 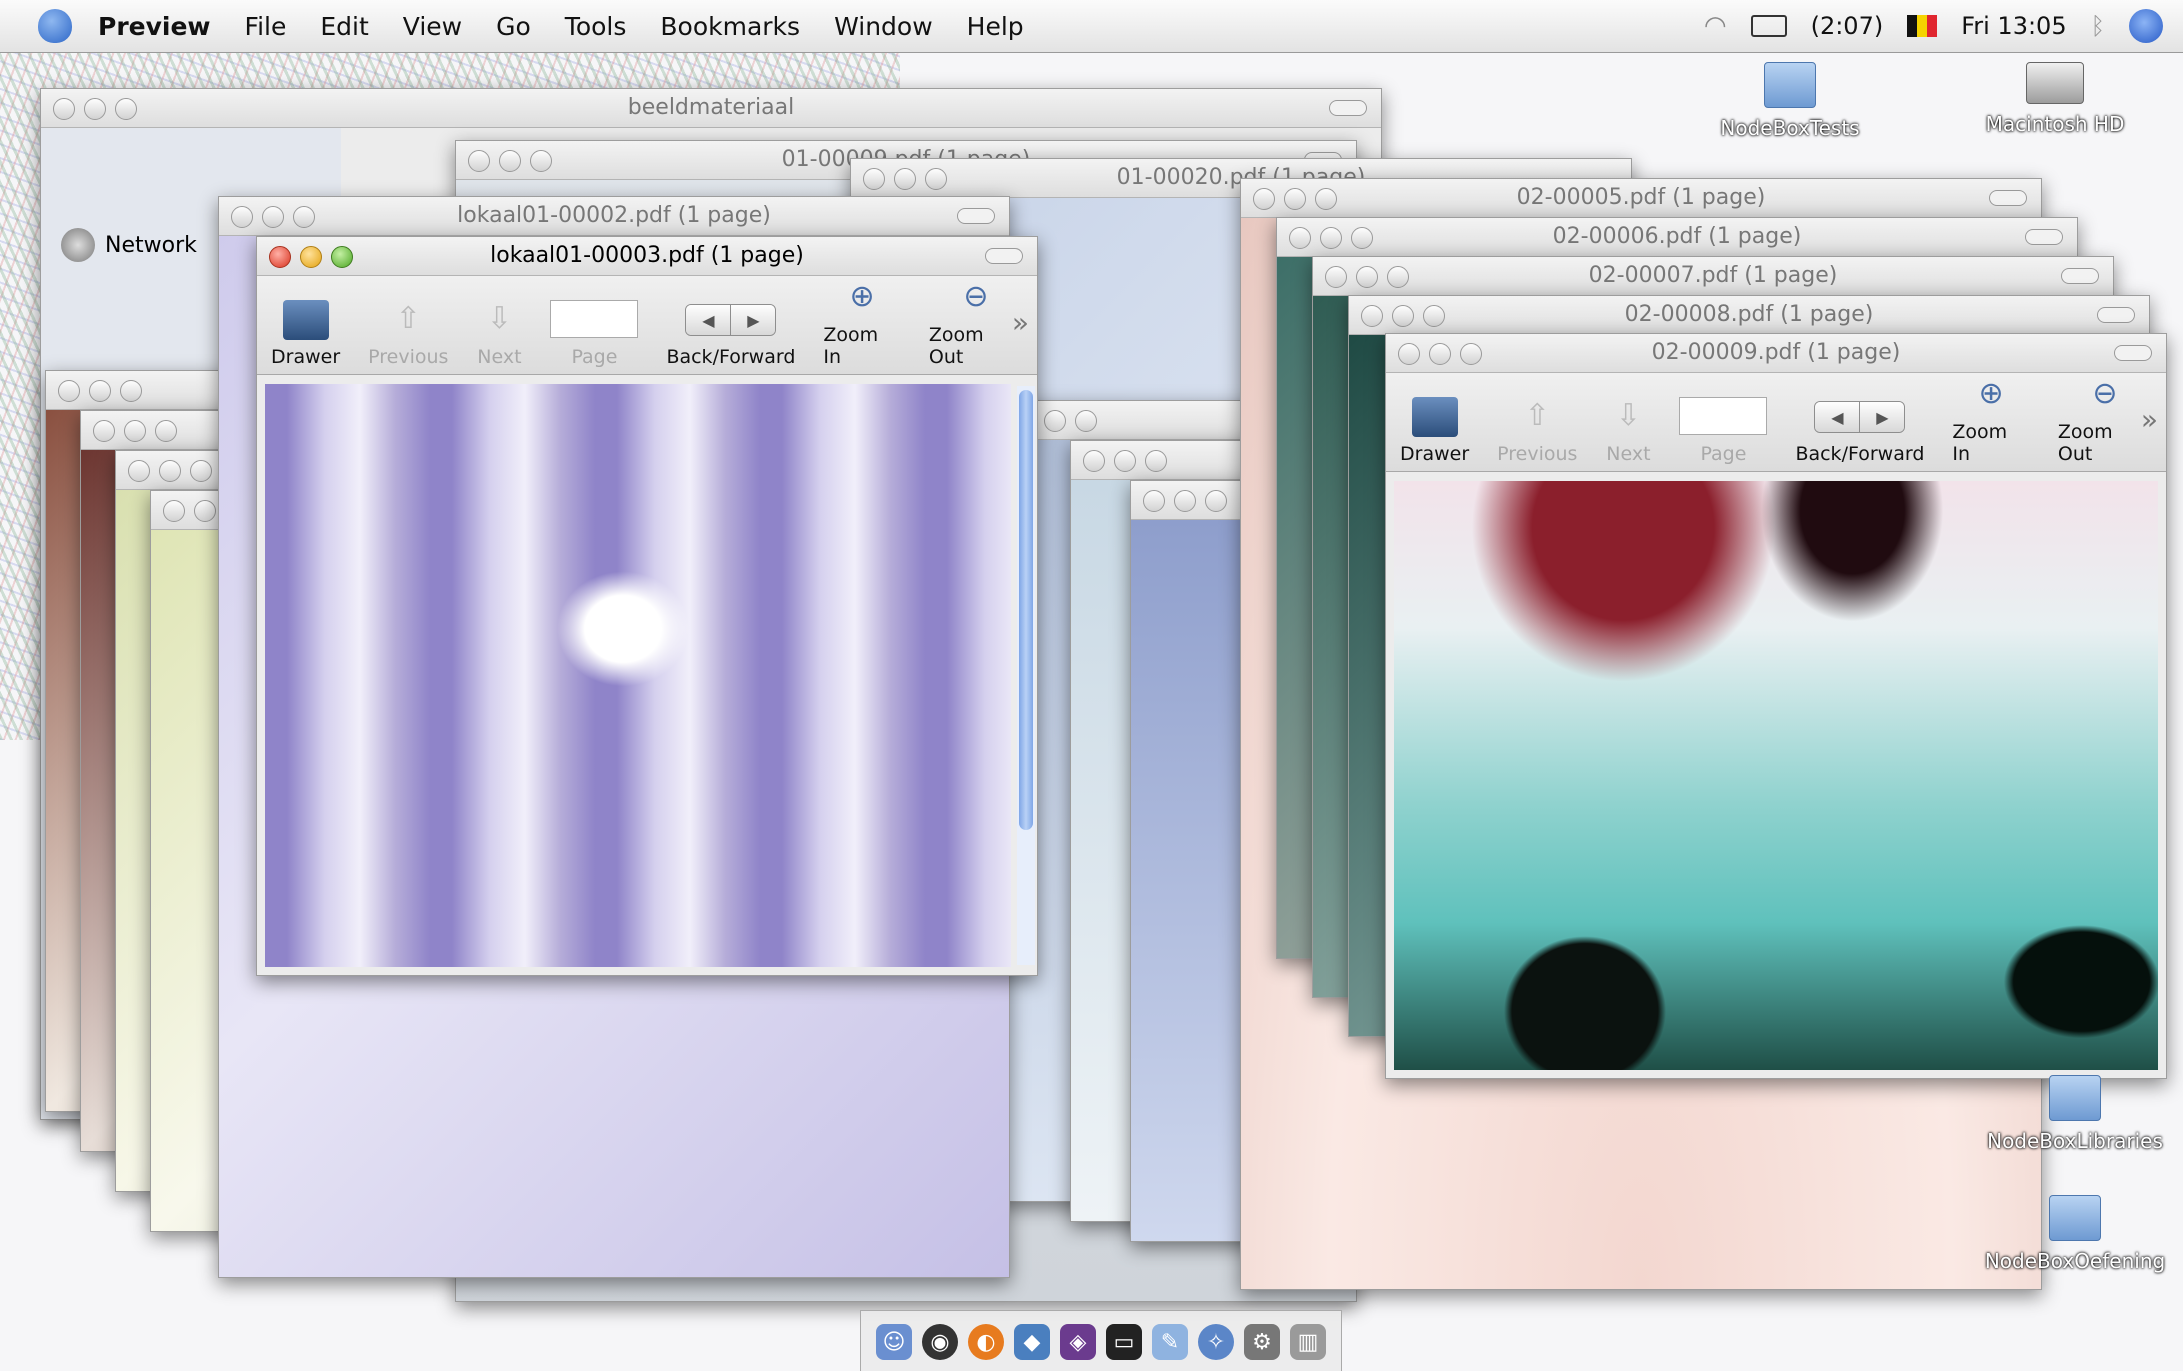 I want to click on zoom-in-icon: ⊕, so click(x=1991, y=393).